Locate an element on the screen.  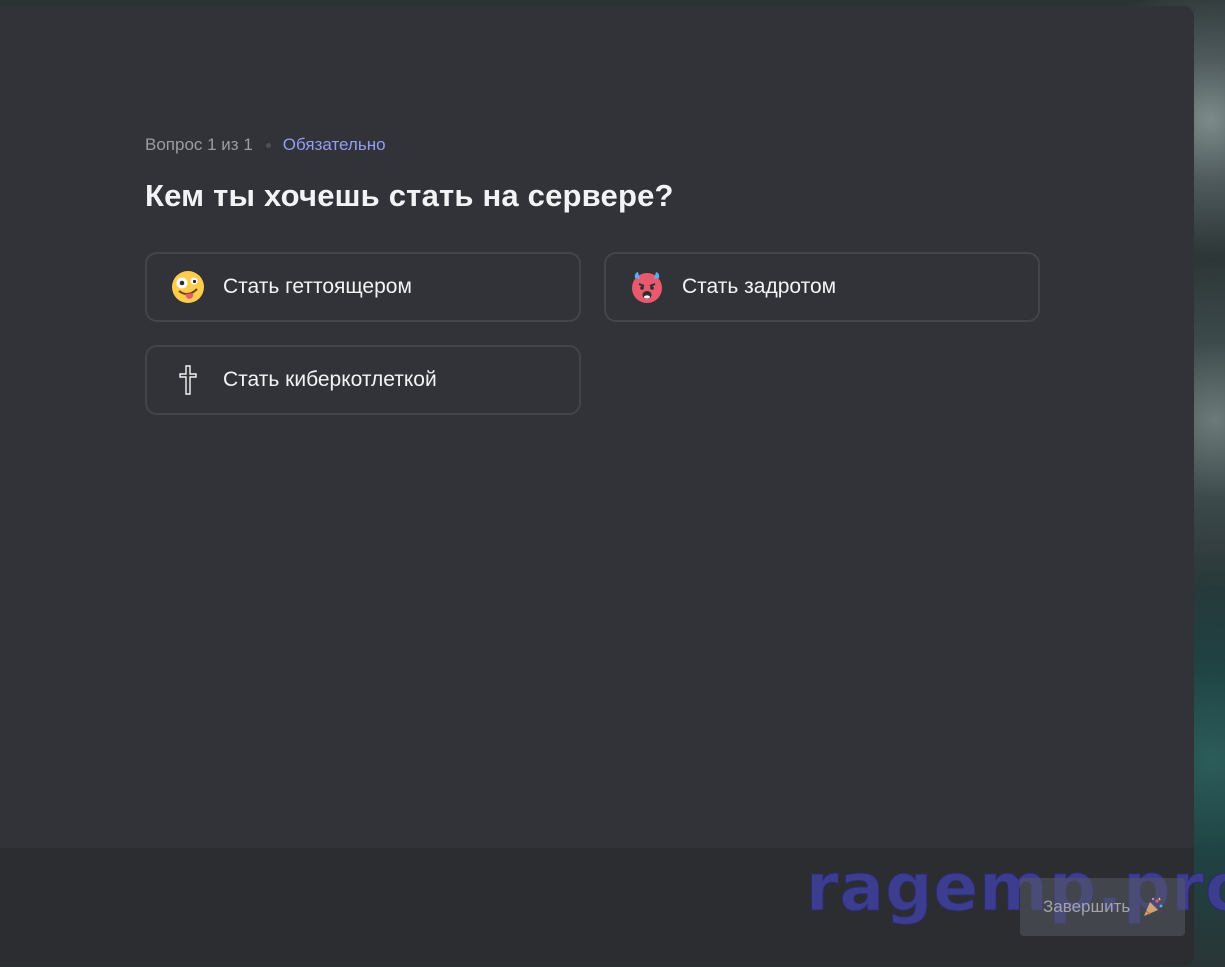
required-label: Обязательно is located at coordinates (334, 144).